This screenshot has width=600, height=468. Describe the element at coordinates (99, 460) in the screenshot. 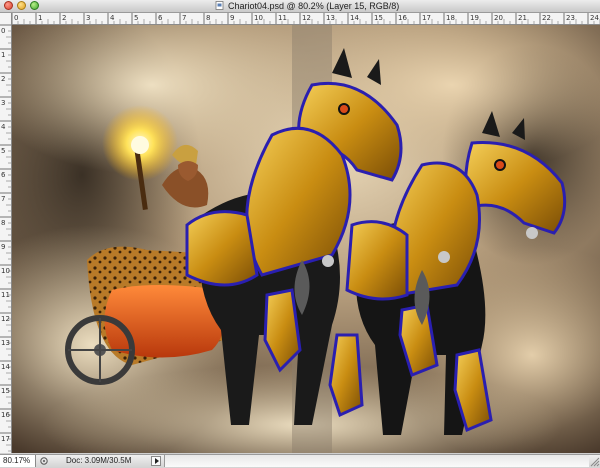

I see `document-size-info: Doc: 3.09M/30.5M` at that location.